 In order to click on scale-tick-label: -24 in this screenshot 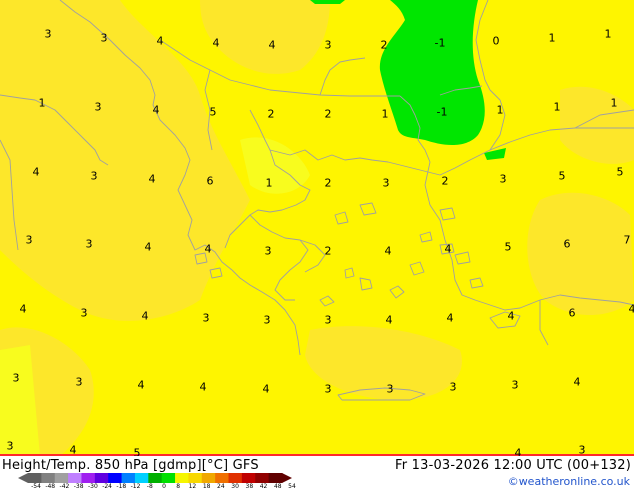, I will do `click(107, 487)`.